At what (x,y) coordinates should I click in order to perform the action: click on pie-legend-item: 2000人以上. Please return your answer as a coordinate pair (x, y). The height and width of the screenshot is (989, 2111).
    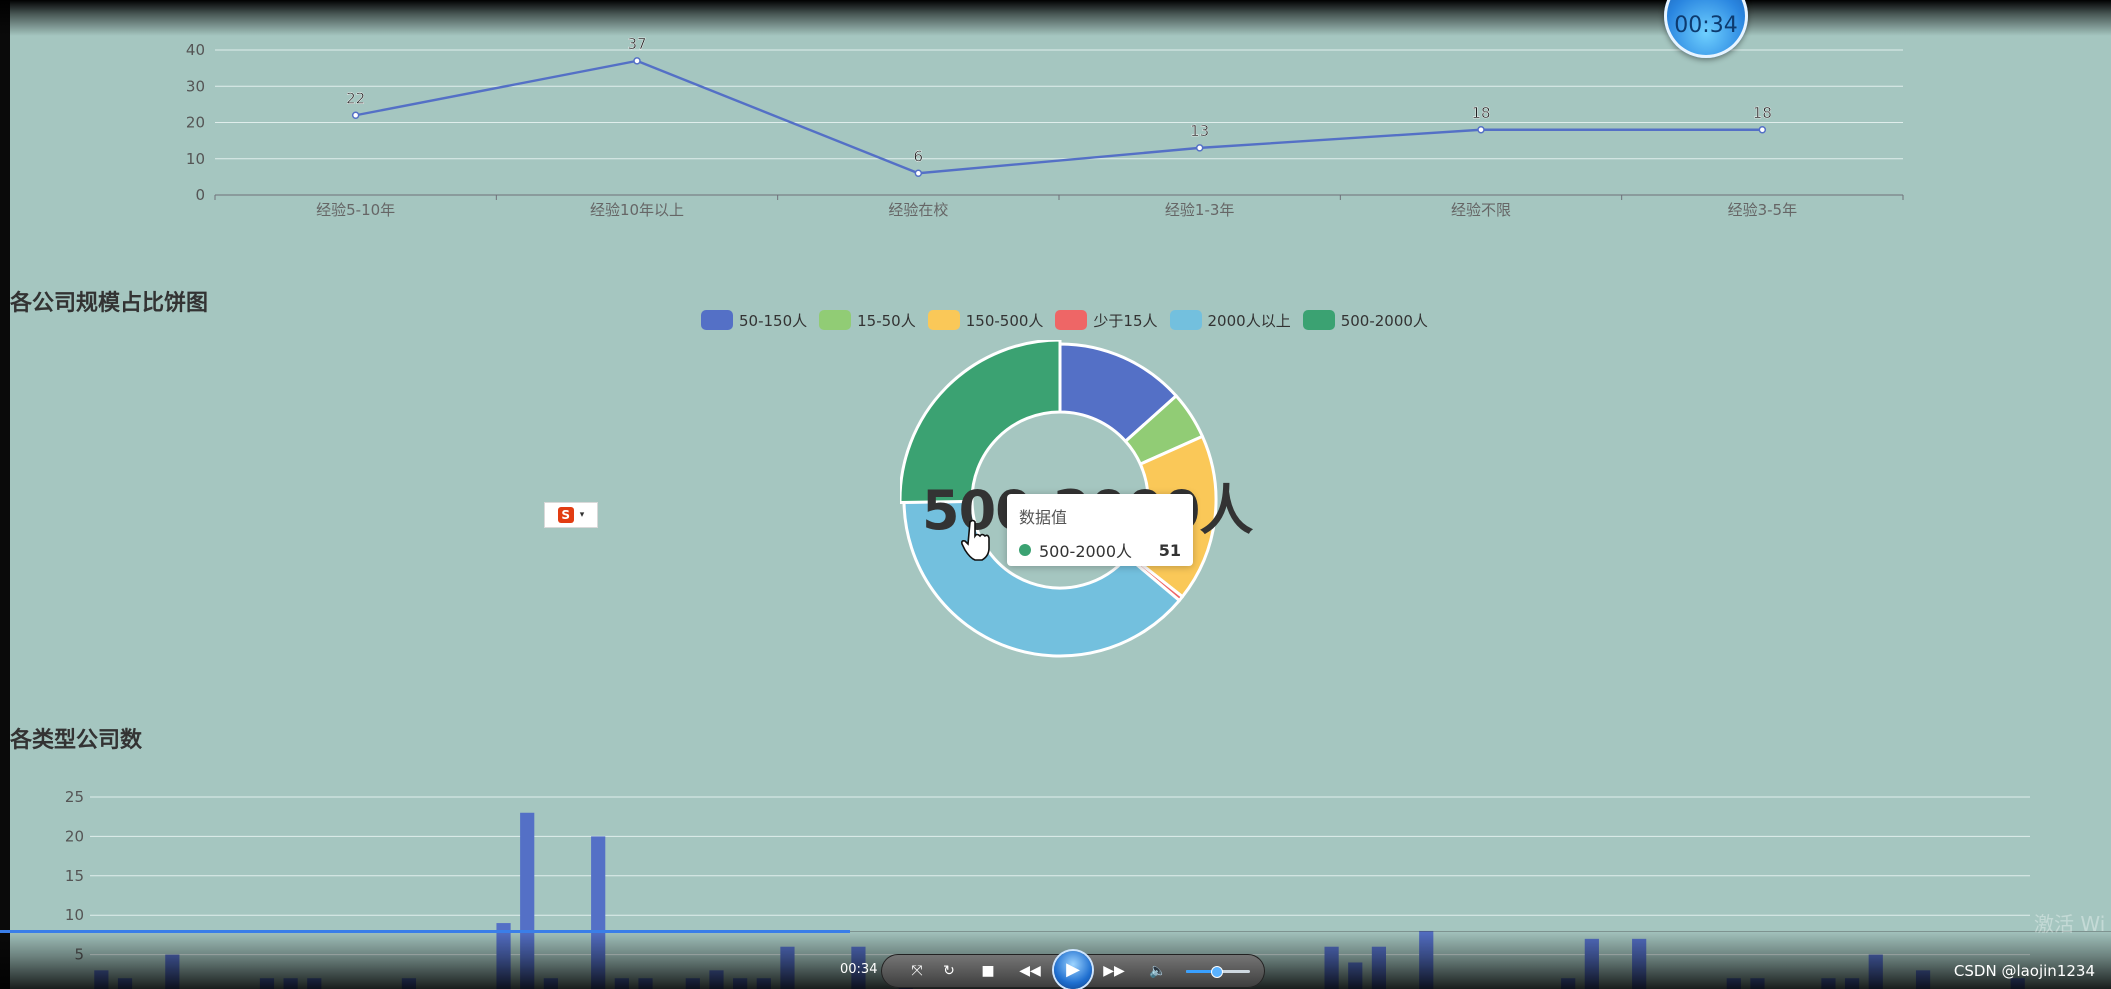
    Looking at the image, I should click on (1230, 320).